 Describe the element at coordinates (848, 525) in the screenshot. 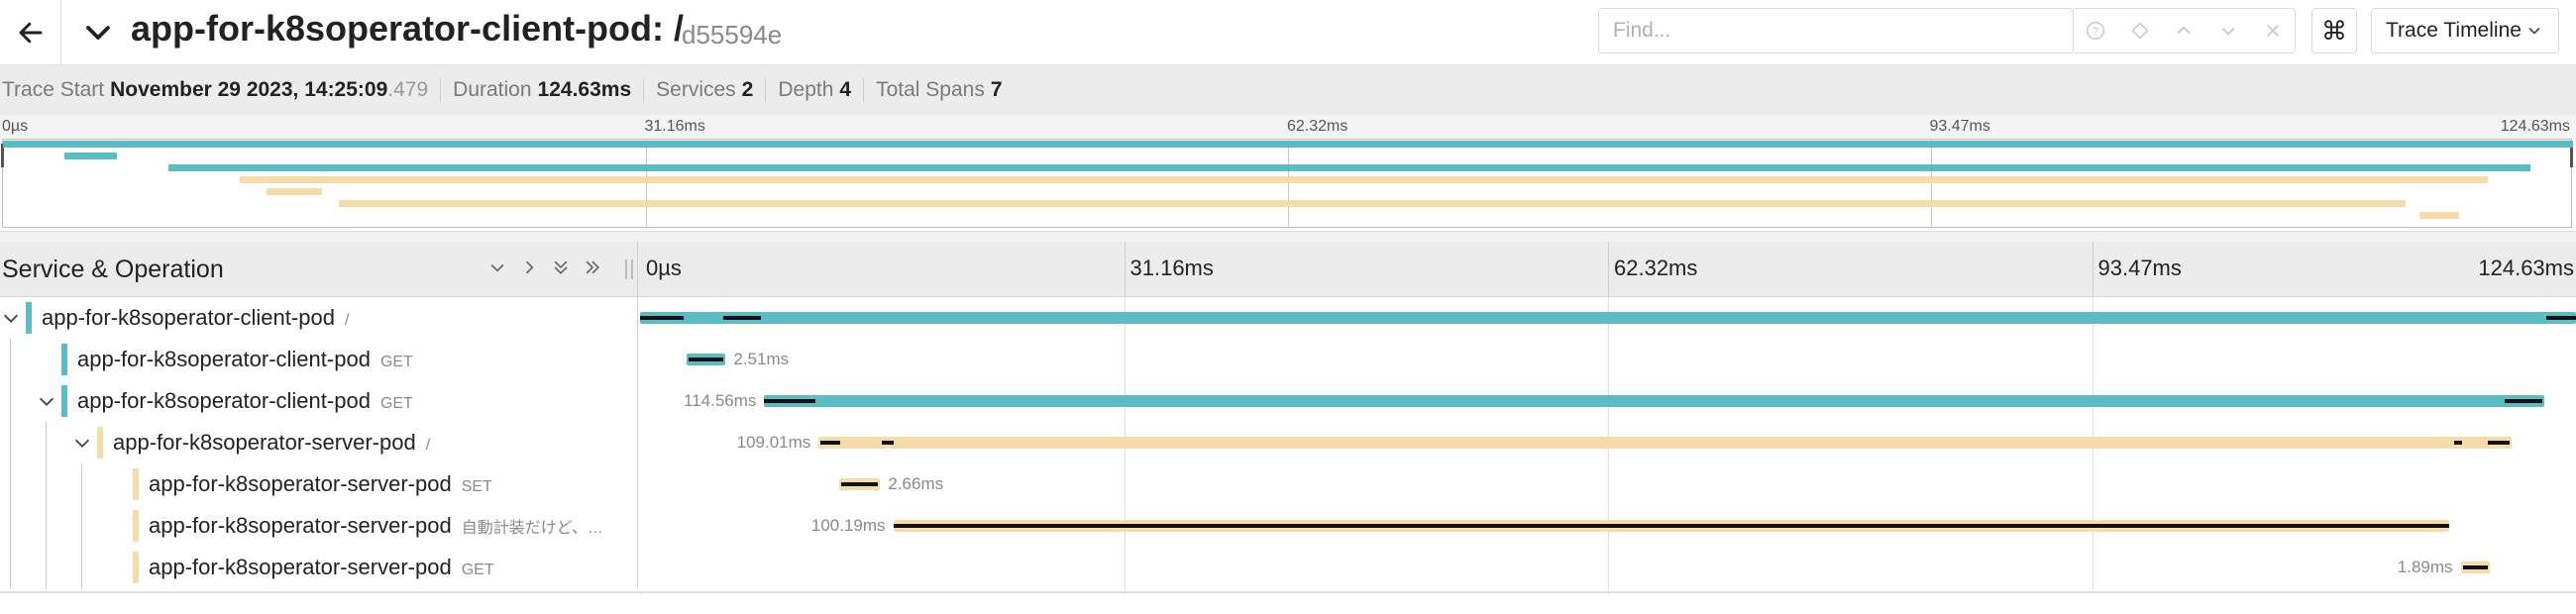

I see `span-duration-label: 100.19ms` at that location.